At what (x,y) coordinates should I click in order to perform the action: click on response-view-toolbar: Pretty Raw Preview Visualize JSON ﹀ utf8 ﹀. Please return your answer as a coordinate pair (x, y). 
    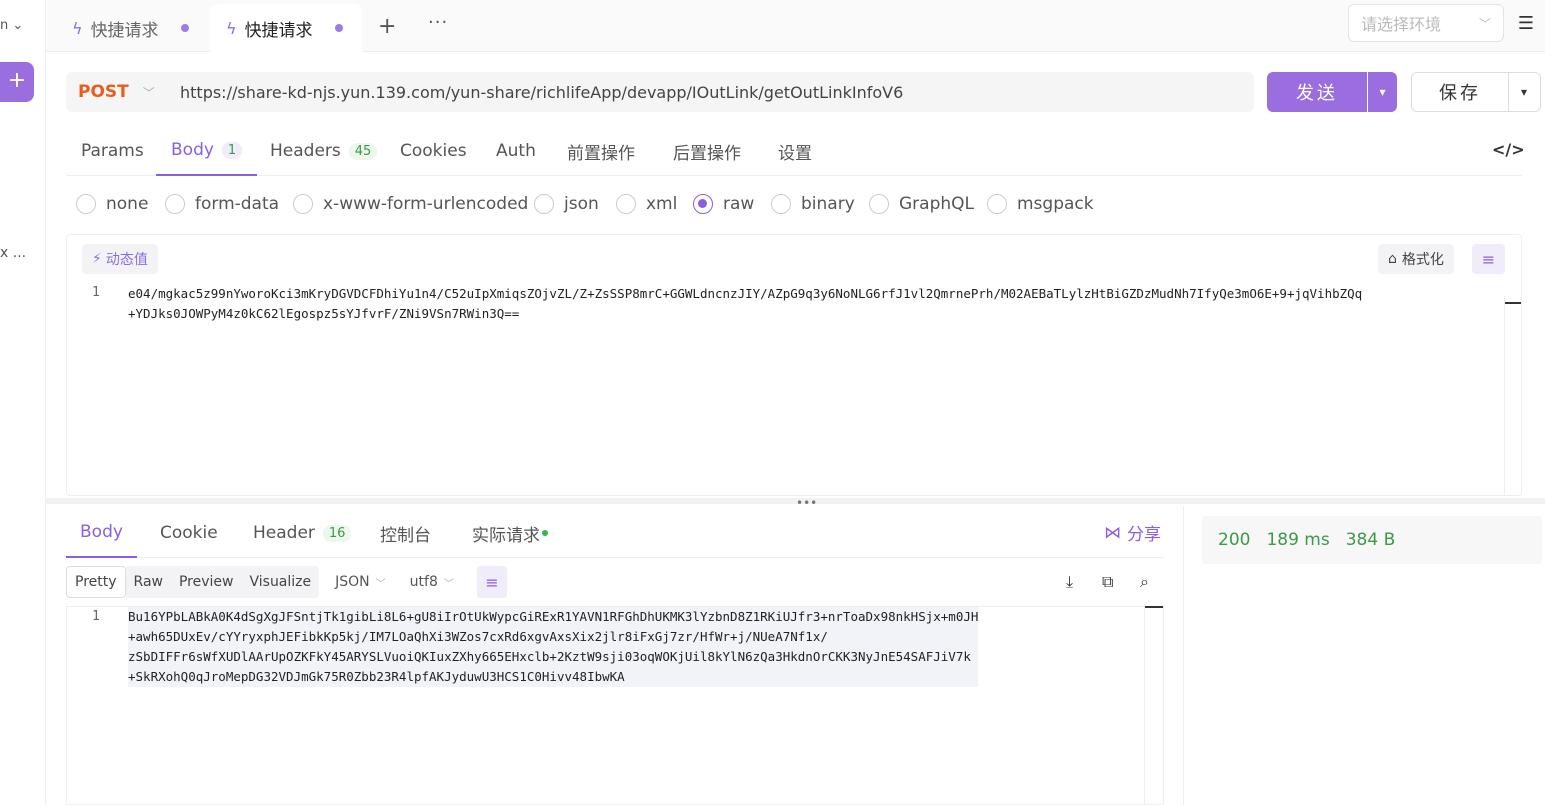
    Looking at the image, I should click on (260, 582).